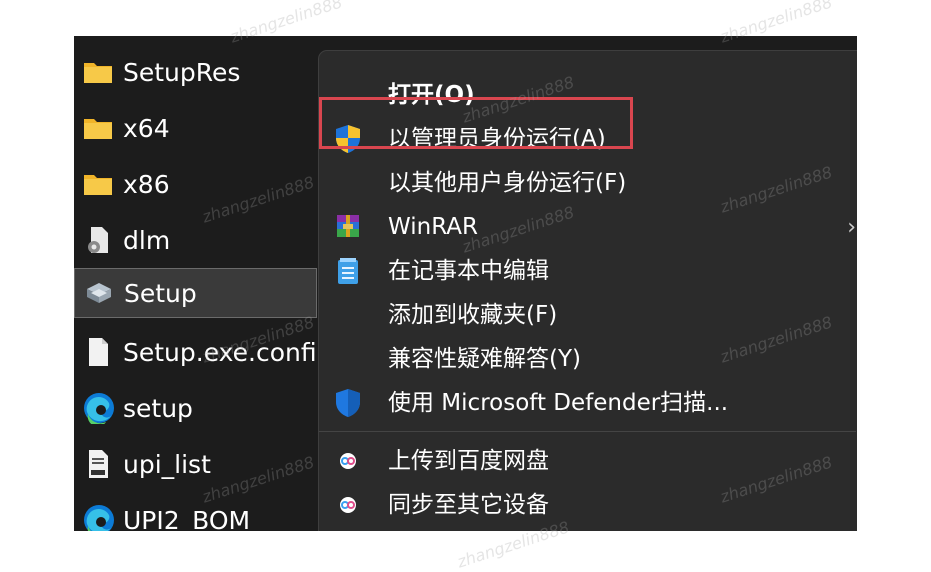 This screenshot has width=931, height=572. What do you see at coordinates (587, 227) in the screenshot?
I see `menu-item-winrar: WinRAR ›` at bounding box center [587, 227].